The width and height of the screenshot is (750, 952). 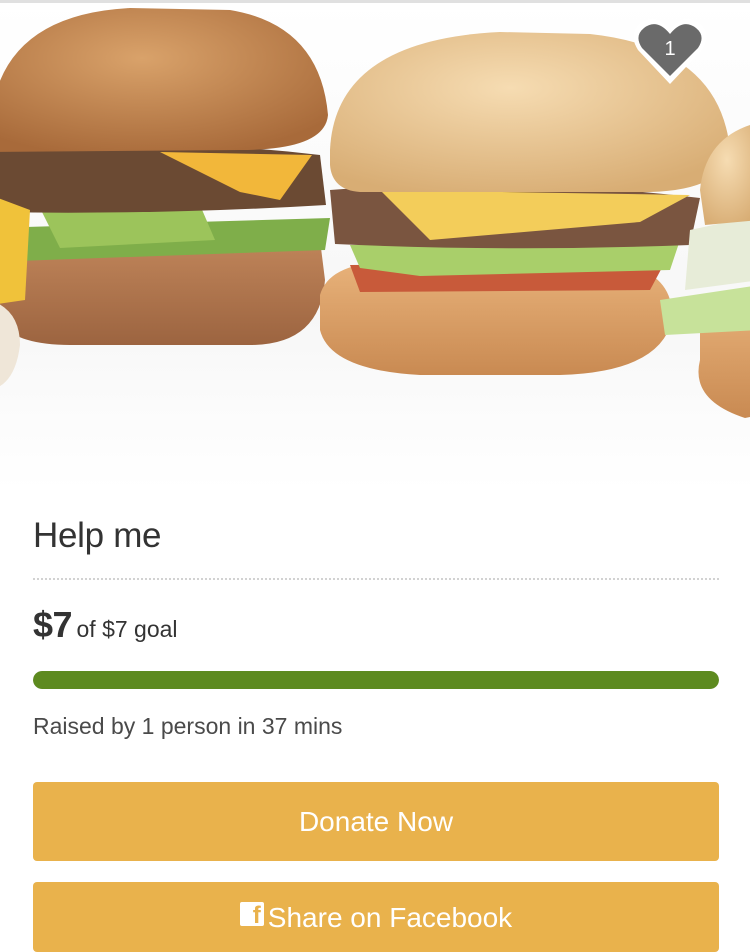 I want to click on like-count: 1, so click(x=670, y=49).